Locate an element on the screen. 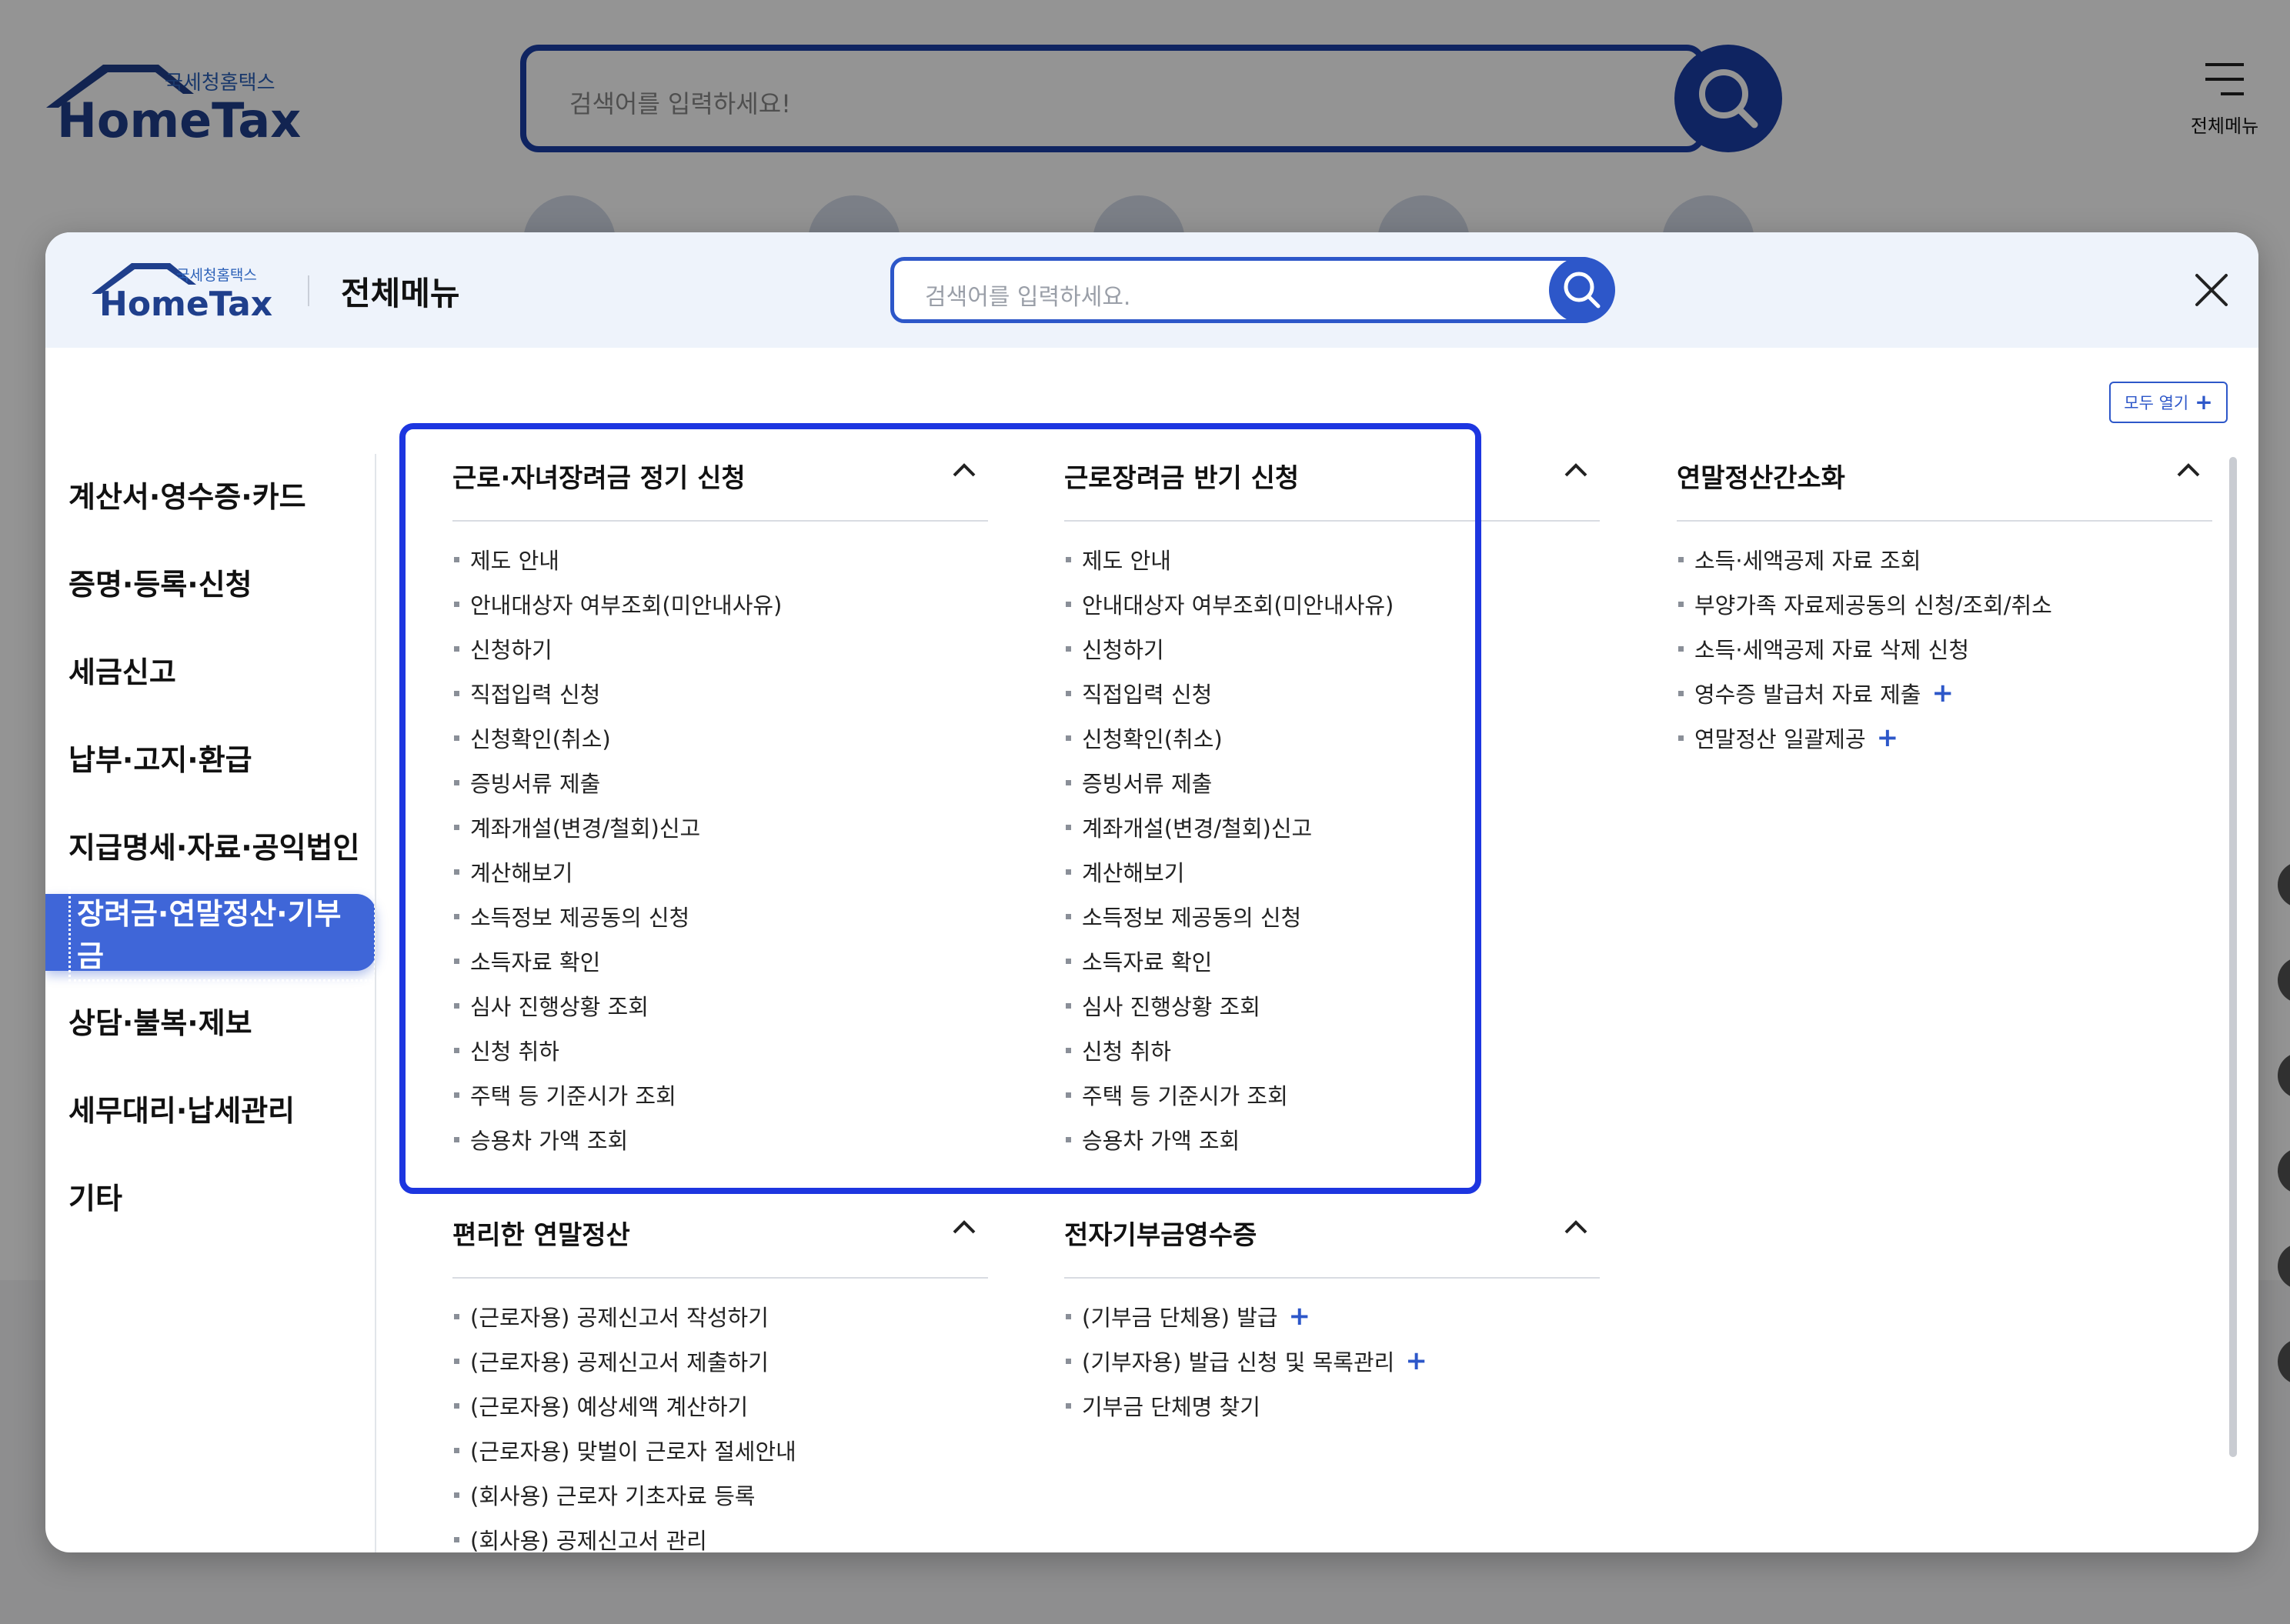  section-title: 연말정산간소화 is located at coordinates (1761, 478).